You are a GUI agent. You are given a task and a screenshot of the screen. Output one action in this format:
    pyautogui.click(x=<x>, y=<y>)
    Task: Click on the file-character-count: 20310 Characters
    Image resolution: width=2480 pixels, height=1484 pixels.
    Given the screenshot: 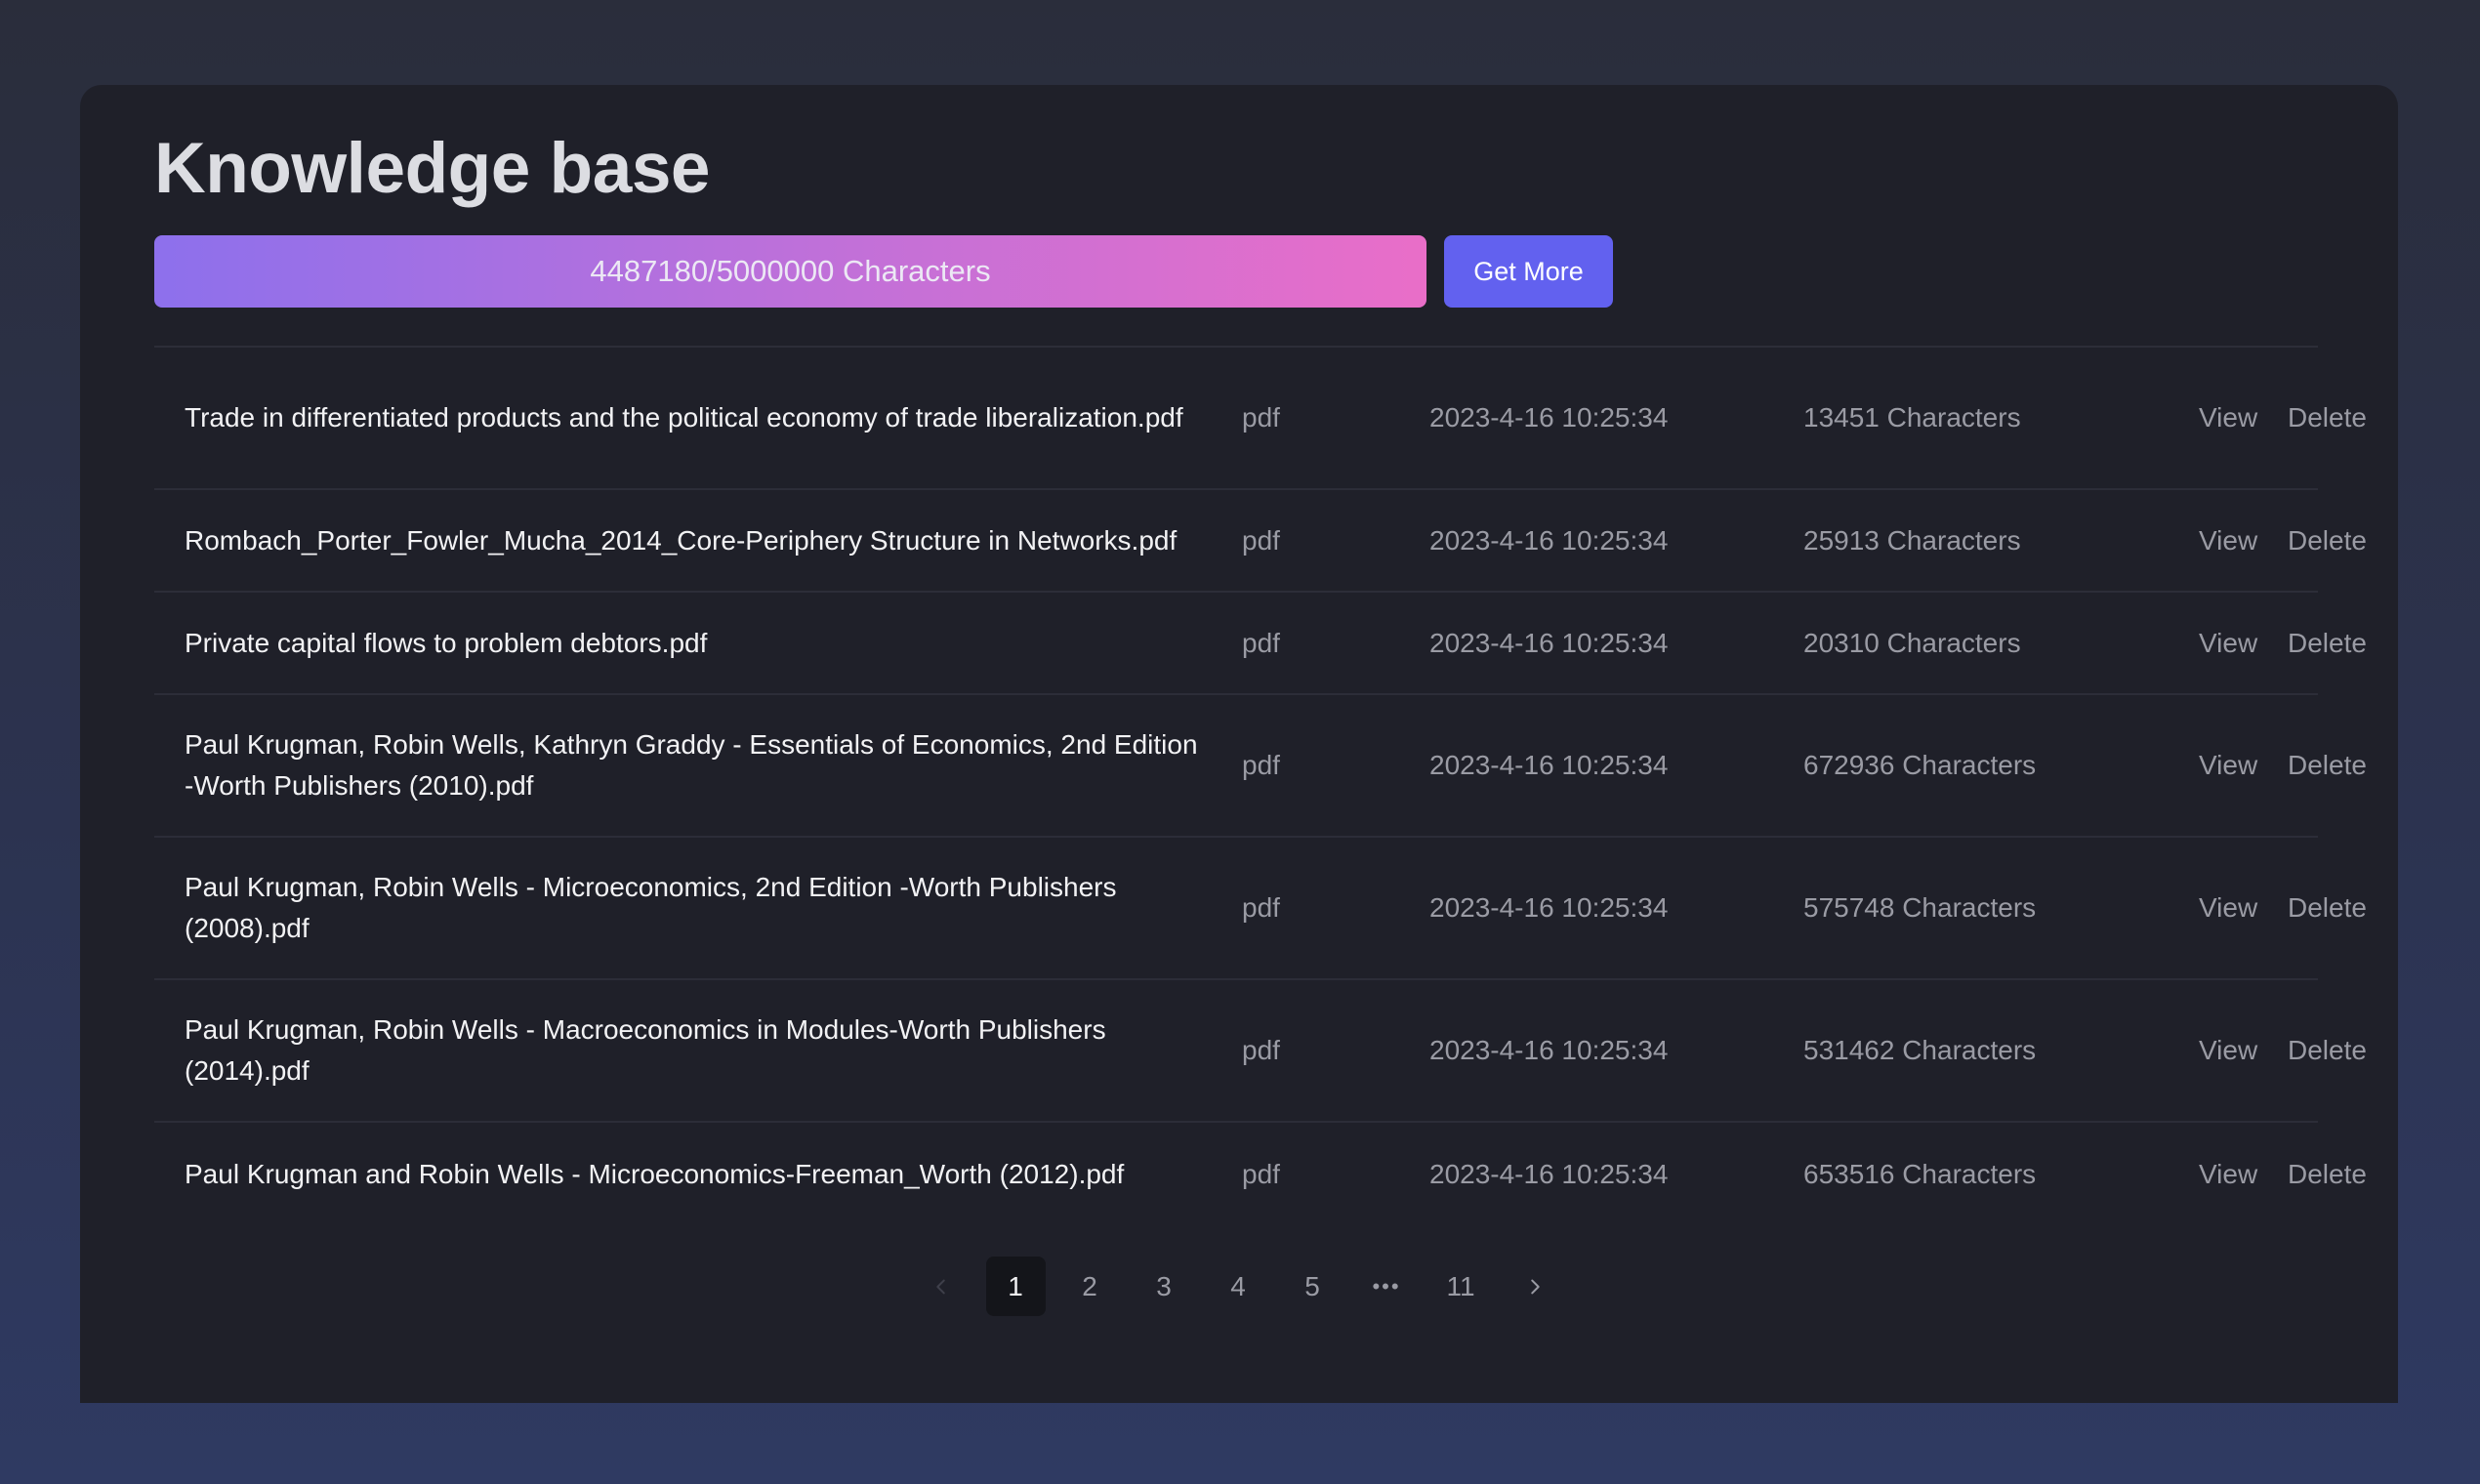 What is the action you would take?
    pyautogui.click(x=1912, y=643)
    